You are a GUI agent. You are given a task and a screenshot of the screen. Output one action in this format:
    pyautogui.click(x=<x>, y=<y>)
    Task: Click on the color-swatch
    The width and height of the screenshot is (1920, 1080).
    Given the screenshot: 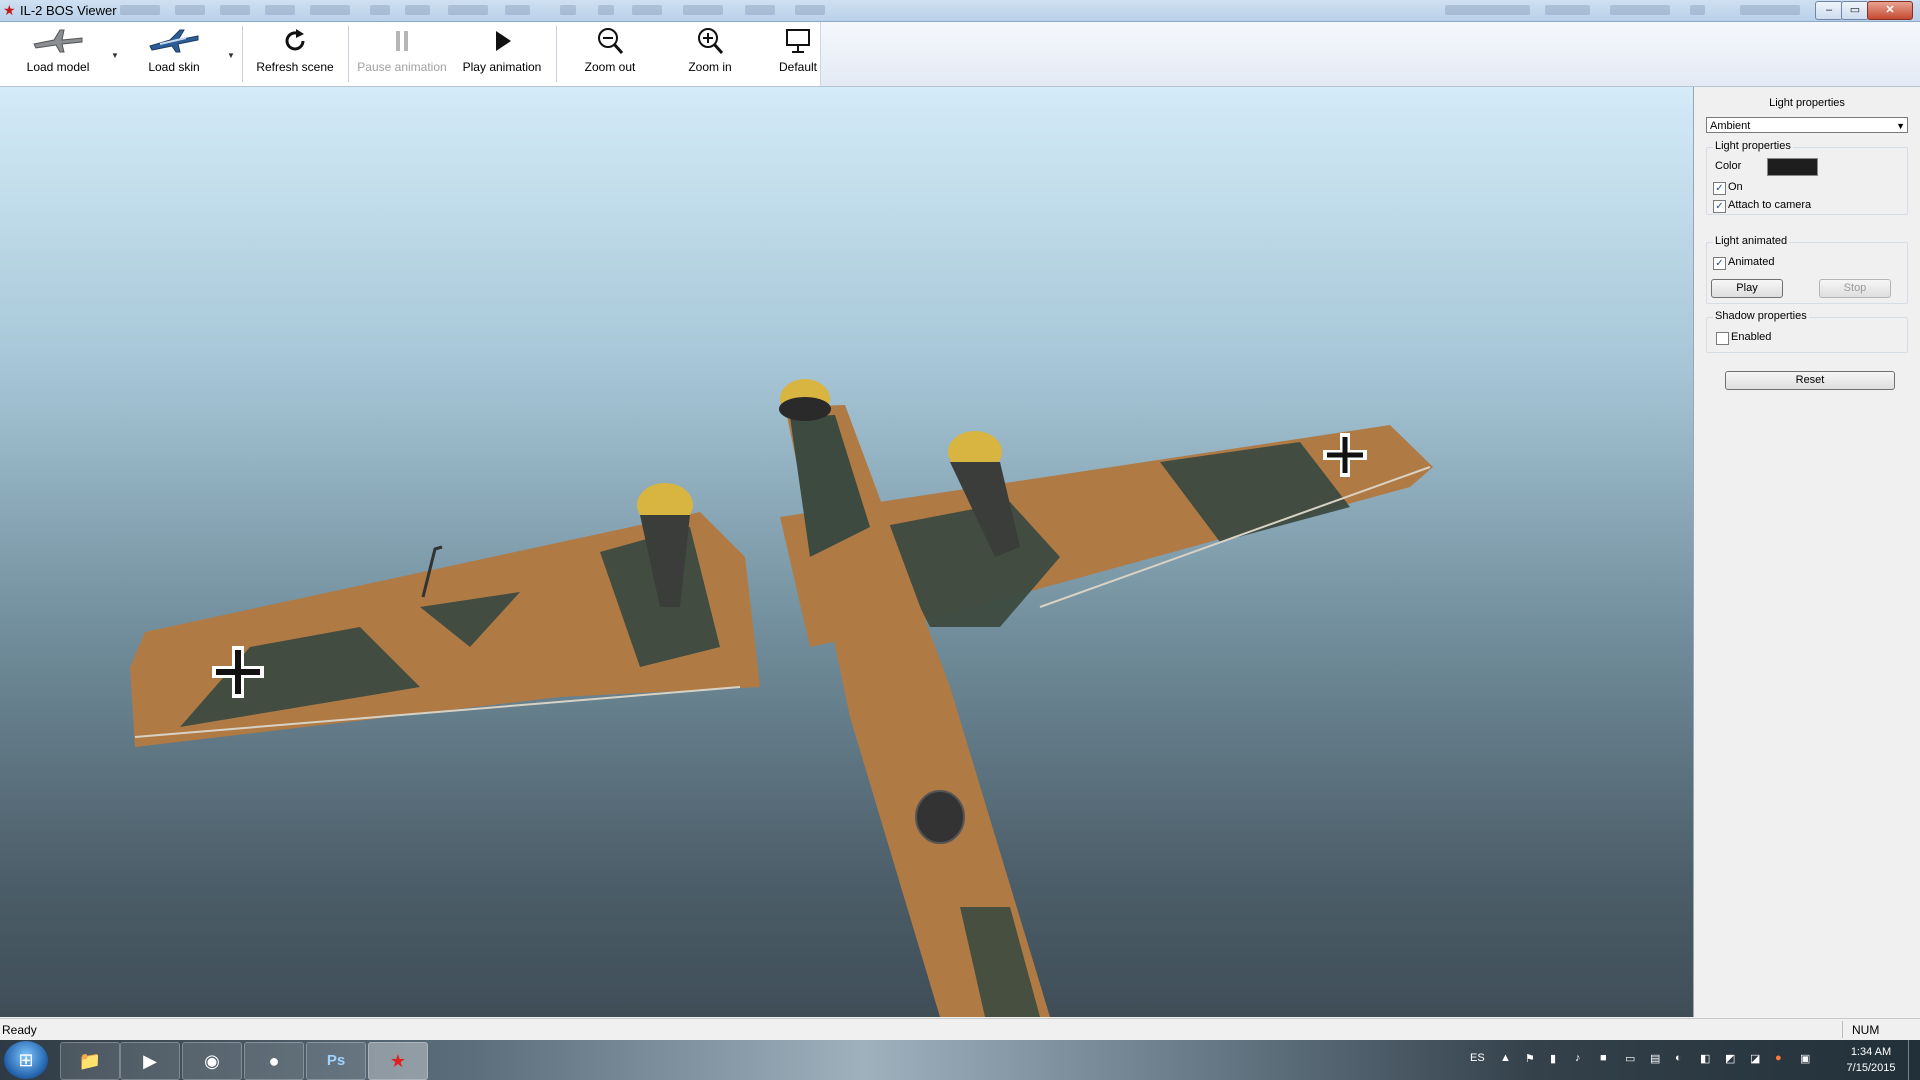 What is the action you would take?
    pyautogui.click(x=1792, y=167)
    